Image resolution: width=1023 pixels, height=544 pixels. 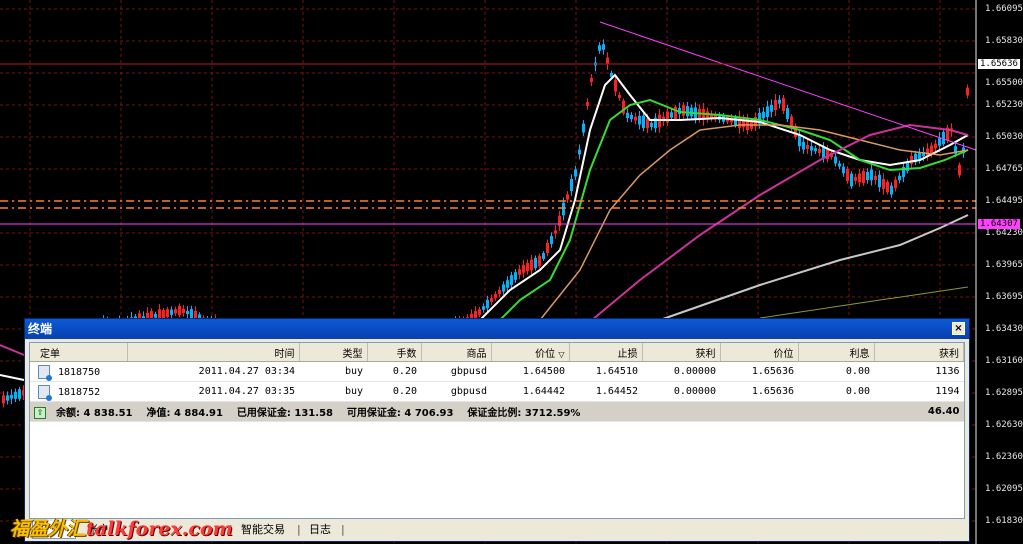 I want to click on price-axis-label: 1.66095, so click(x=1004, y=9).